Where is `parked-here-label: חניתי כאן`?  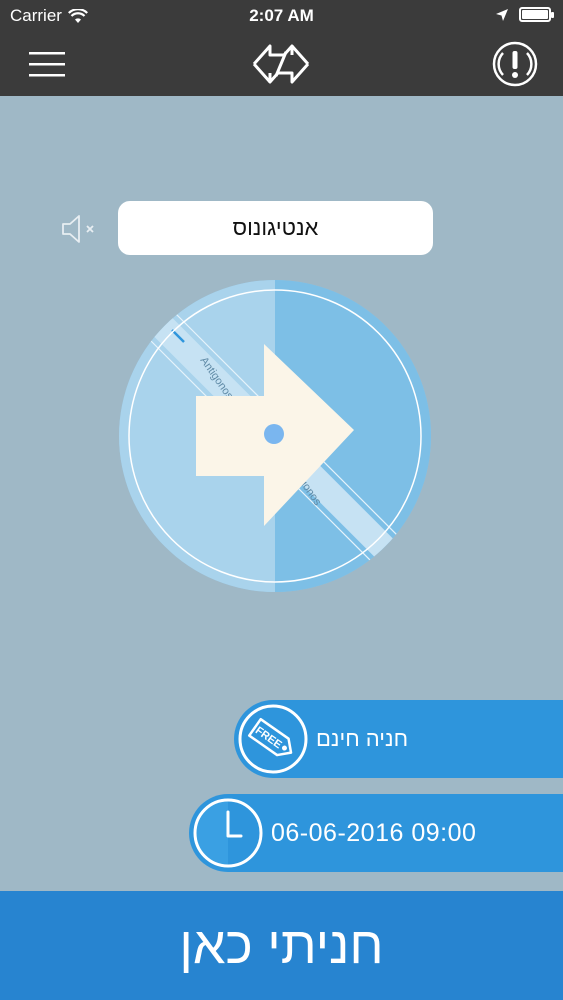 parked-here-label: חניתי כאן is located at coordinates (281, 945).